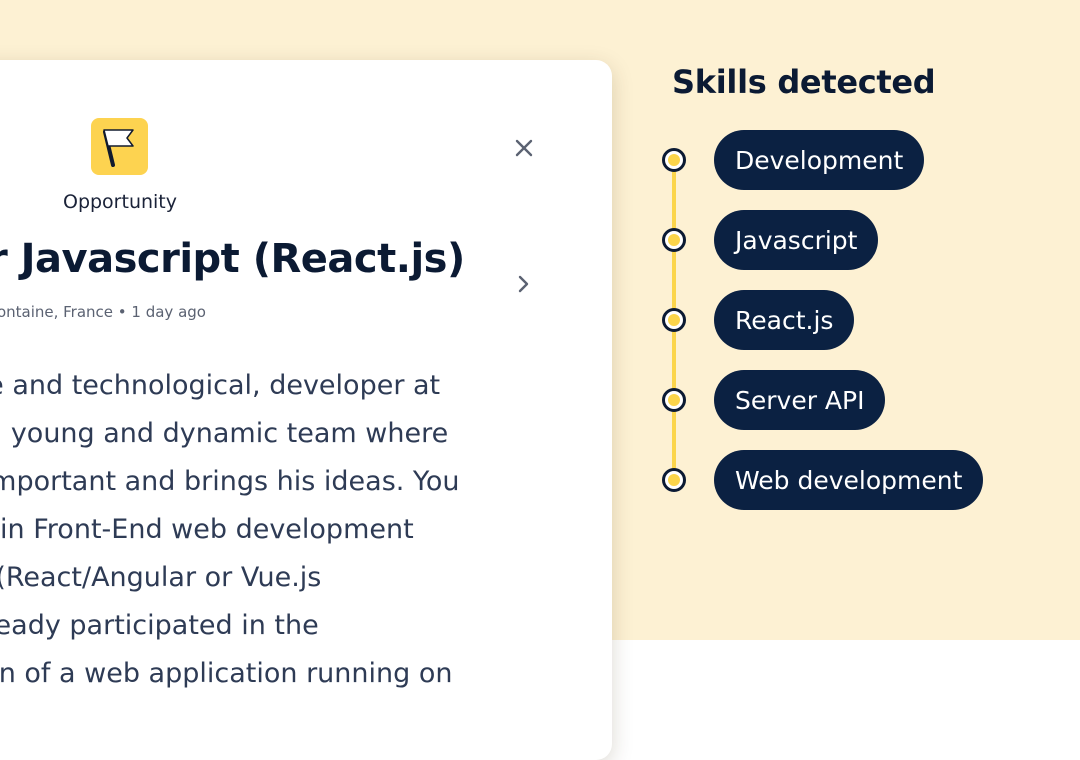 This screenshot has height=760, width=1080. What do you see at coordinates (796, 240) in the screenshot?
I see `skill-pill-javascript: Javascript` at bounding box center [796, 240].